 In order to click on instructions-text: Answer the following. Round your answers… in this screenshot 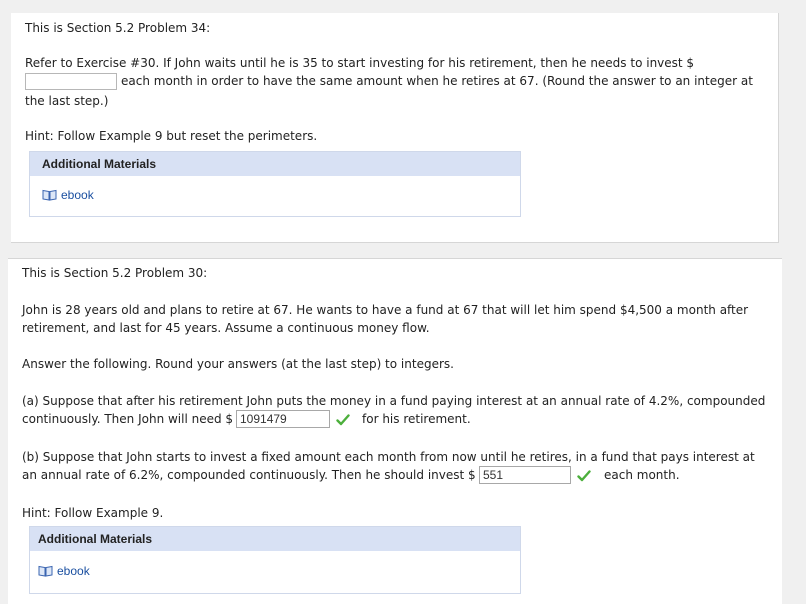, I will do `click(238, 364)`.